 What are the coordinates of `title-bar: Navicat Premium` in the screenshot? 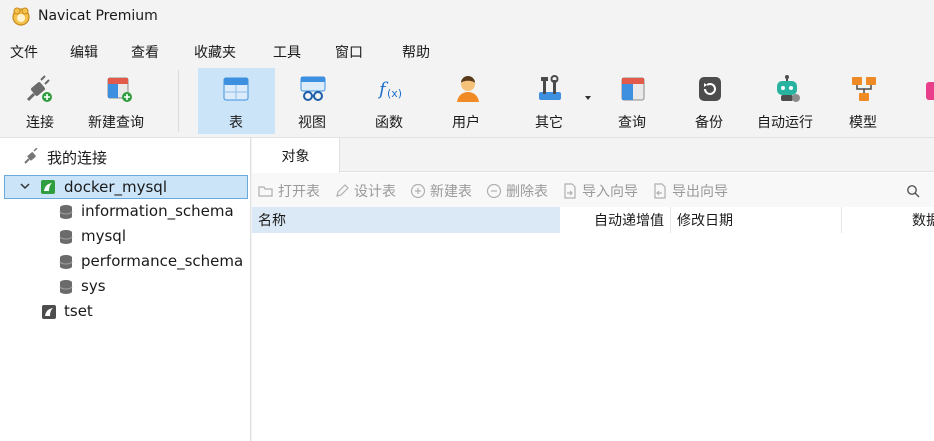 It's located at (467, 17).